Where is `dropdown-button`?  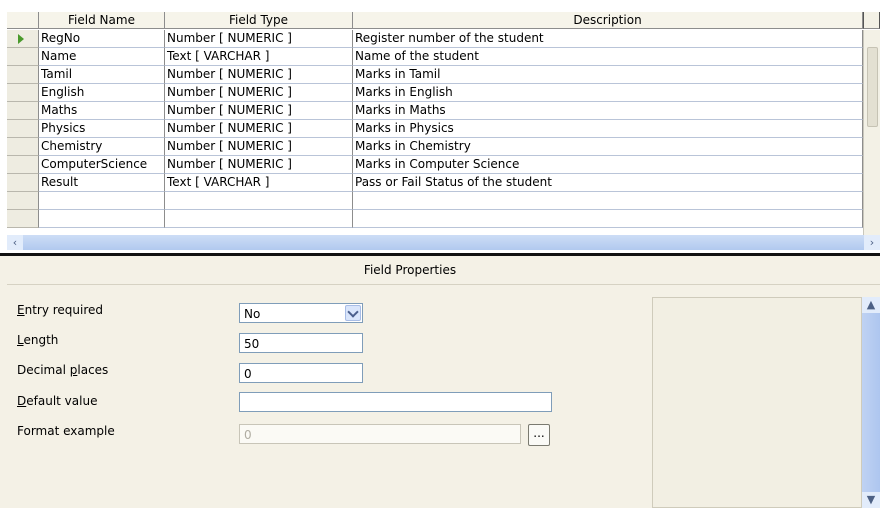 dropdown-button is located at coordinates (353, 313).